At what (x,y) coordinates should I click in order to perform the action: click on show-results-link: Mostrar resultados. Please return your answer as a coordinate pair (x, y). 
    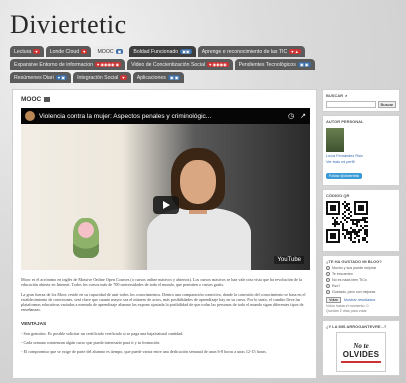
    Looking at the image, I should click on (359, 300).